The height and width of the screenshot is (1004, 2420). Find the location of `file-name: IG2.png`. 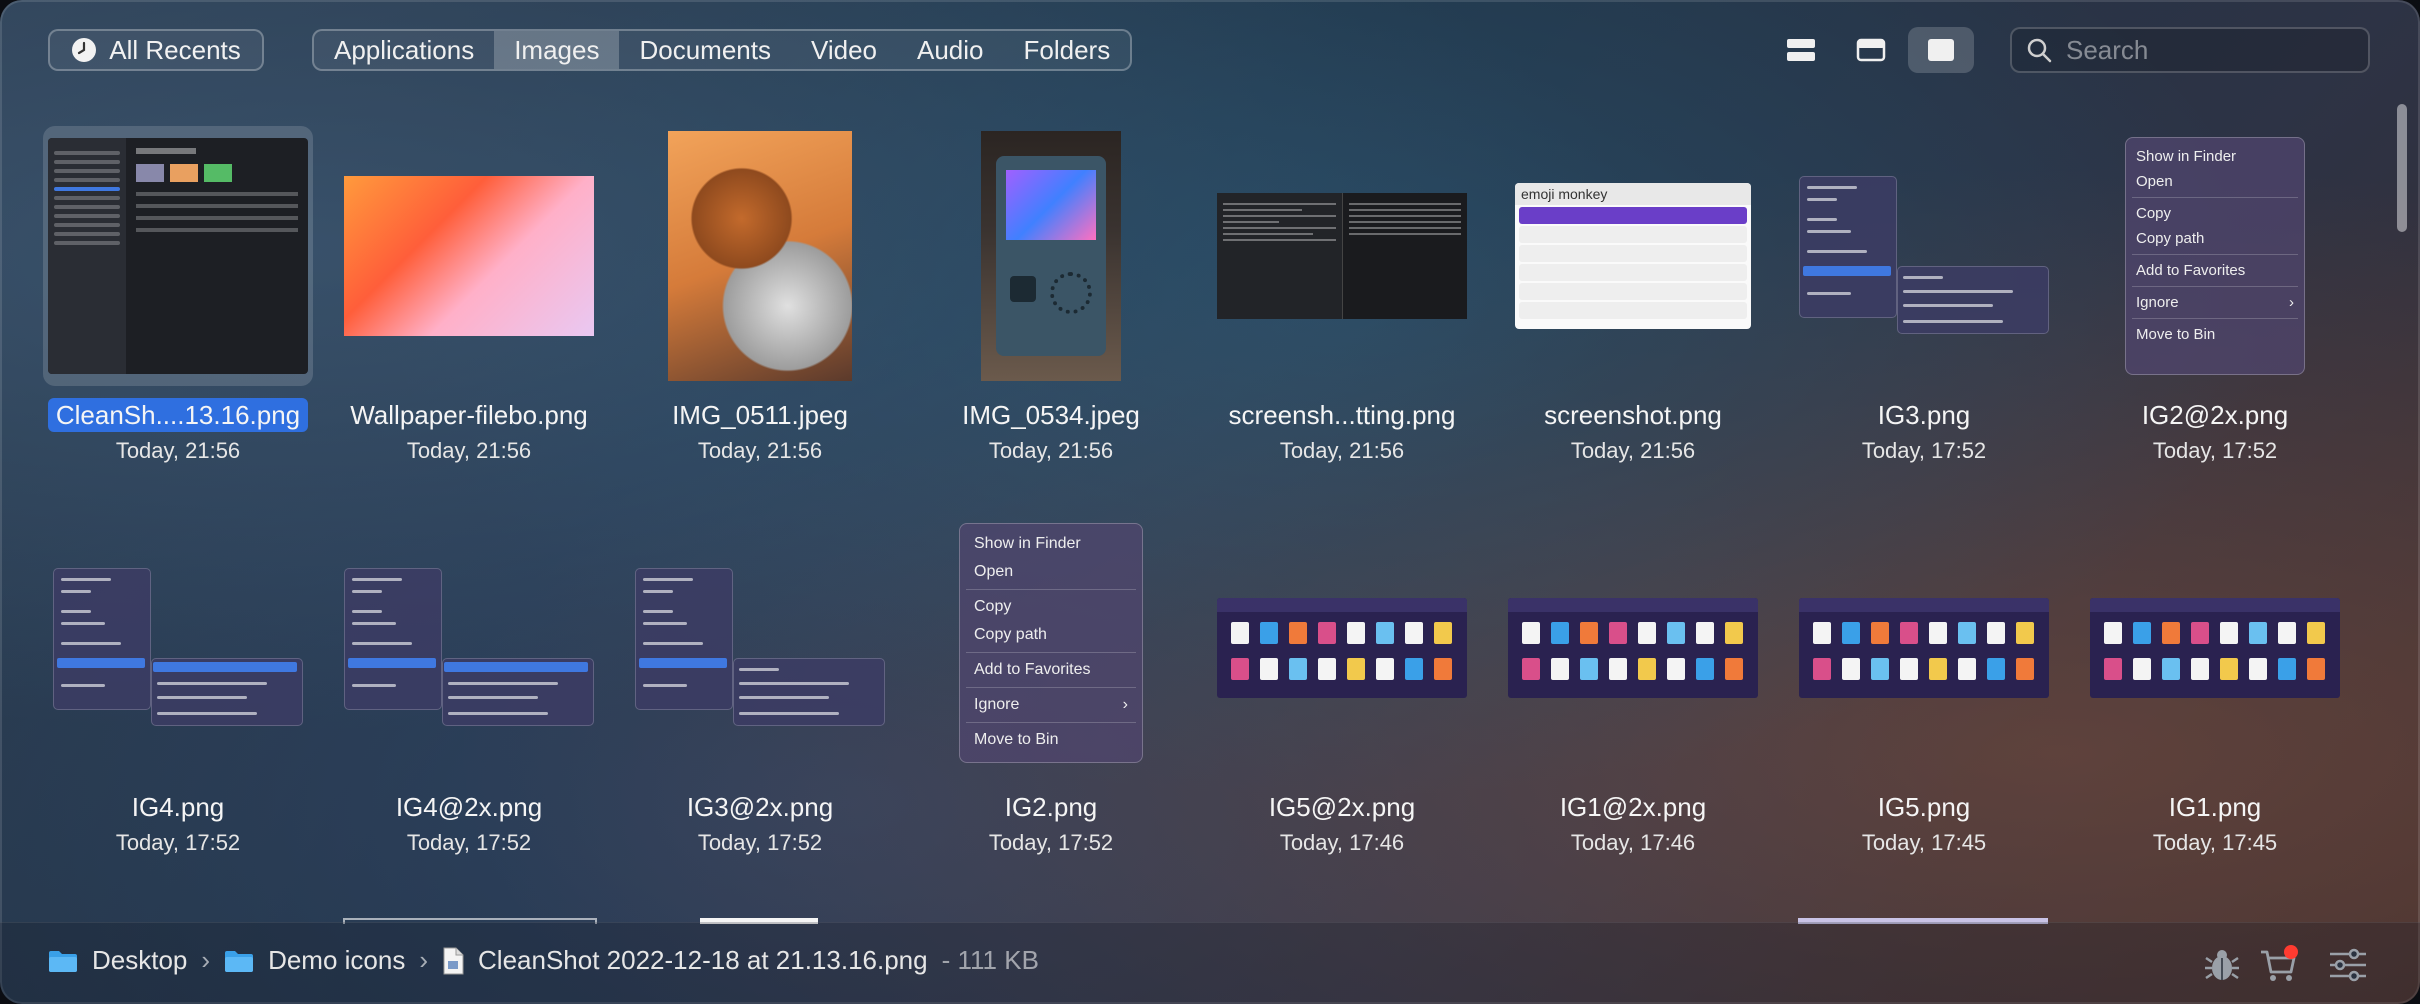

file-name: IG2.png is located at coordinates (1051, 807).